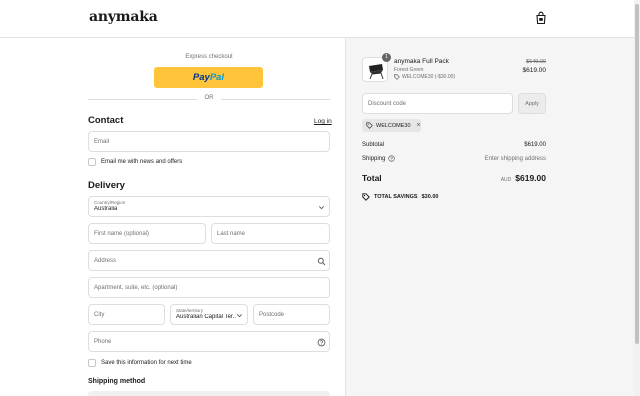  Describe the element at coordinates (136, 288) in the screenshot. I see `apartment-placeholder: Apartment, suite, etc. (optional)` at that location.